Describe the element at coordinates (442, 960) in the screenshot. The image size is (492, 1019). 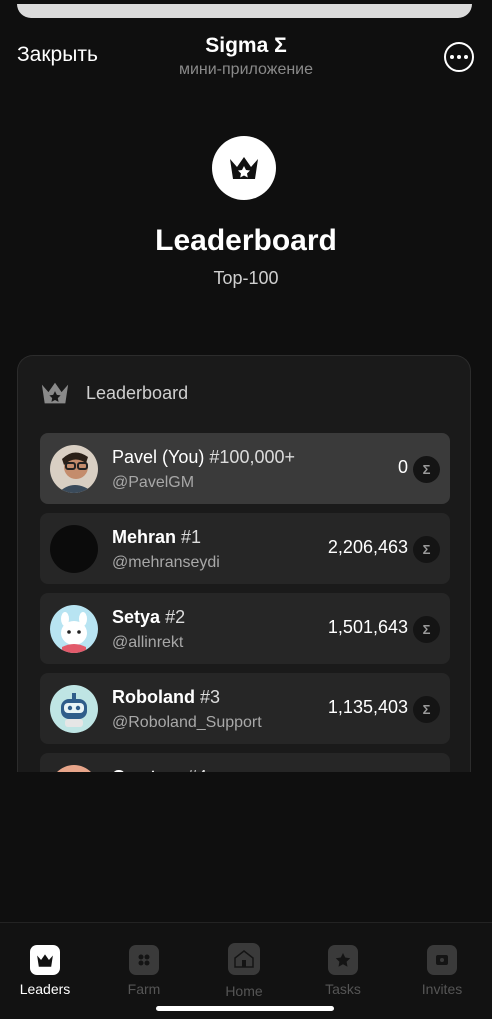
I see `invite-icon` at that location.